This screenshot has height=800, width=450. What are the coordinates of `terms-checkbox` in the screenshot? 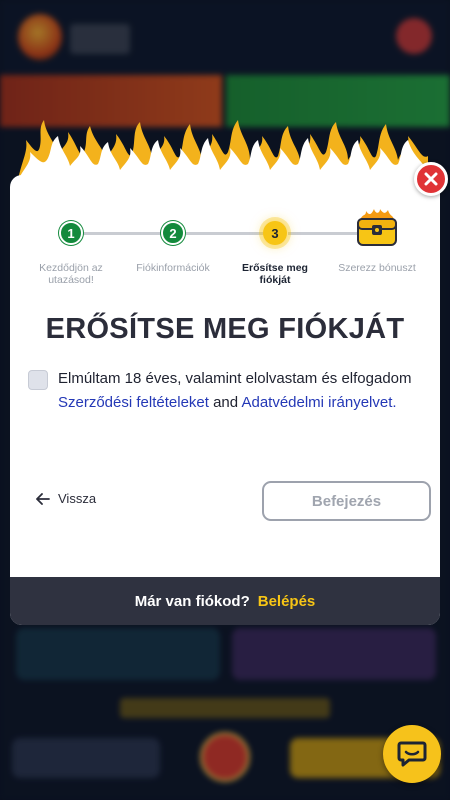 It's located at (38, 380).